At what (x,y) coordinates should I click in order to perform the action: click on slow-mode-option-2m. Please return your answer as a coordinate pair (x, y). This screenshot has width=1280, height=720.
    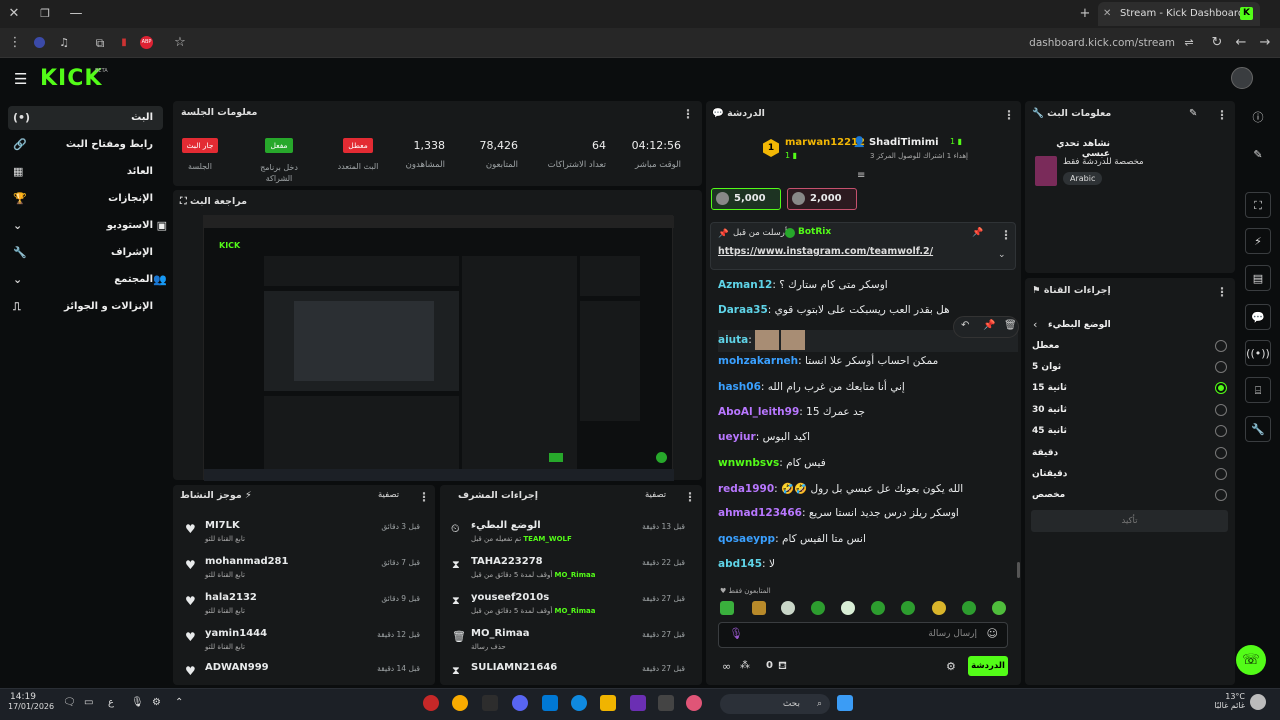
    Looking at the image, I should click on (1221, 474).